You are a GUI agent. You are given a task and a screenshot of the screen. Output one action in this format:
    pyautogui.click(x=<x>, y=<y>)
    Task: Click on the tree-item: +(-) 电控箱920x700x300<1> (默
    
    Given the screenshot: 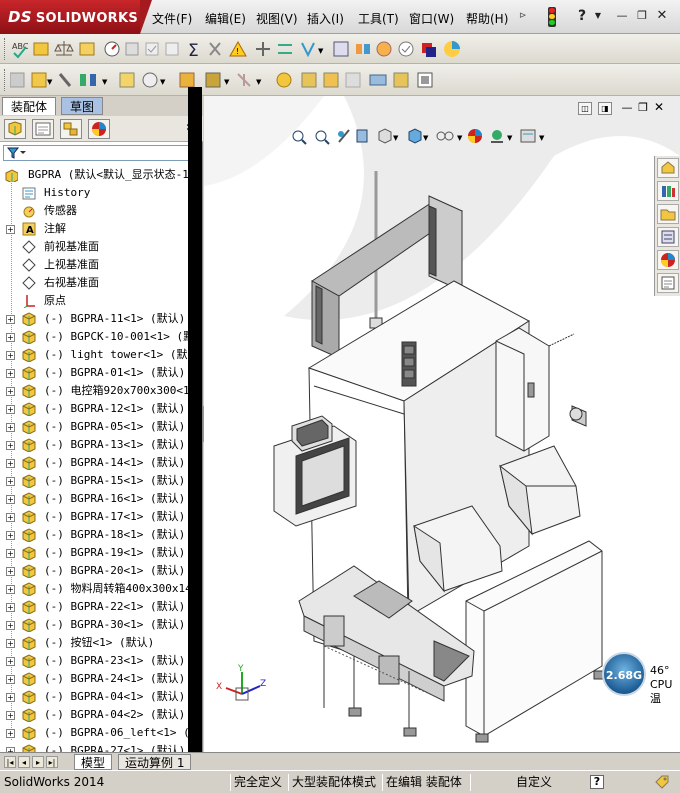 What is the action you would take?
    pyautogui.click(x=94, y=391)
    